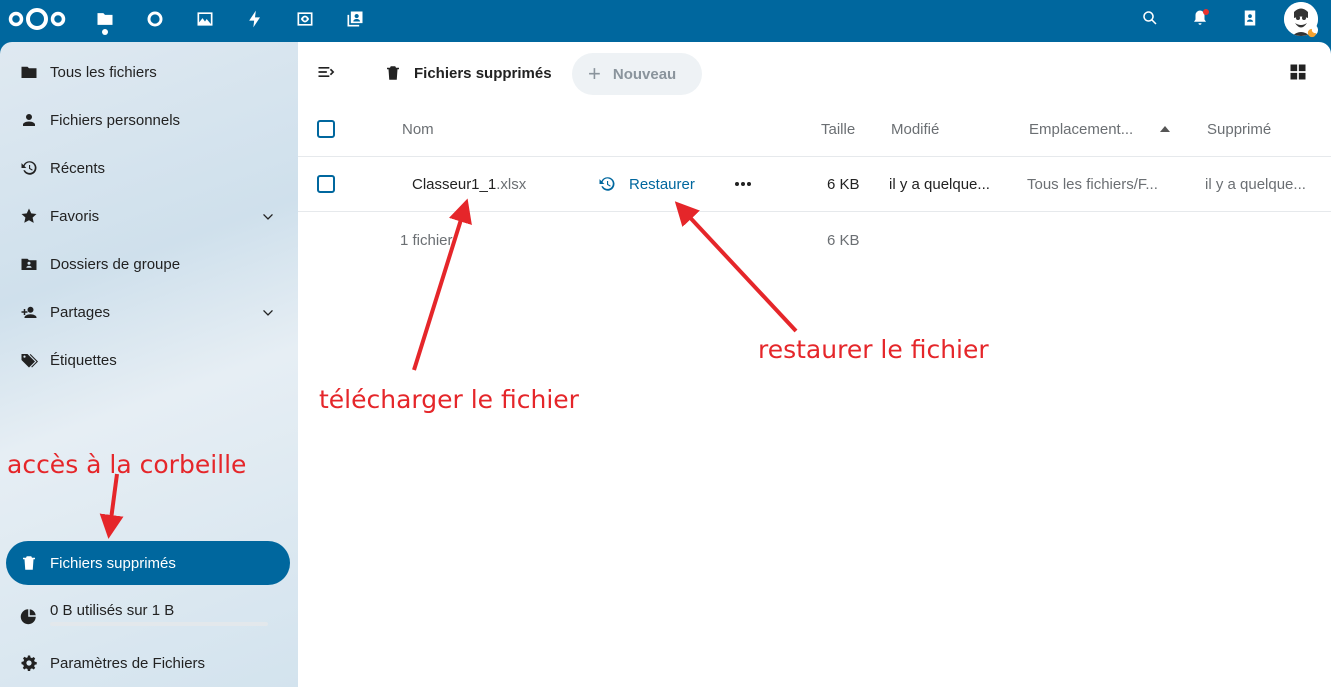  What do you see at coordinates (148, 312) in the screenshot?
I see `sidebar-item-shares: Partages` at bounding box center [148, 312].